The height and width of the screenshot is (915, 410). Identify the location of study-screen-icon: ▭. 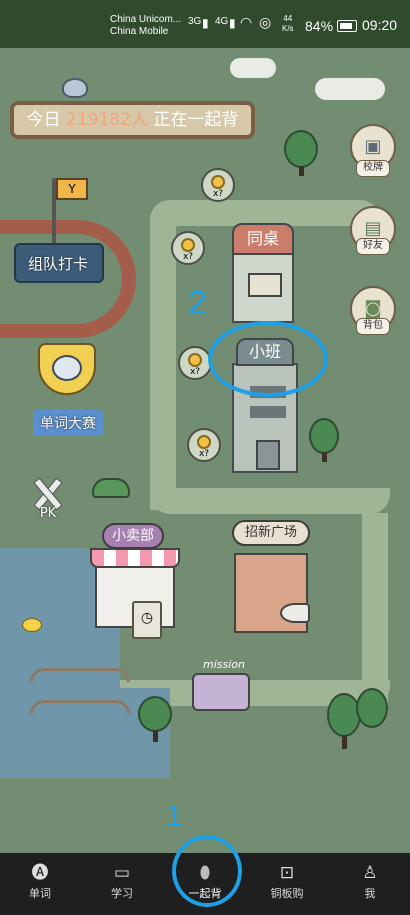
(122, 873).